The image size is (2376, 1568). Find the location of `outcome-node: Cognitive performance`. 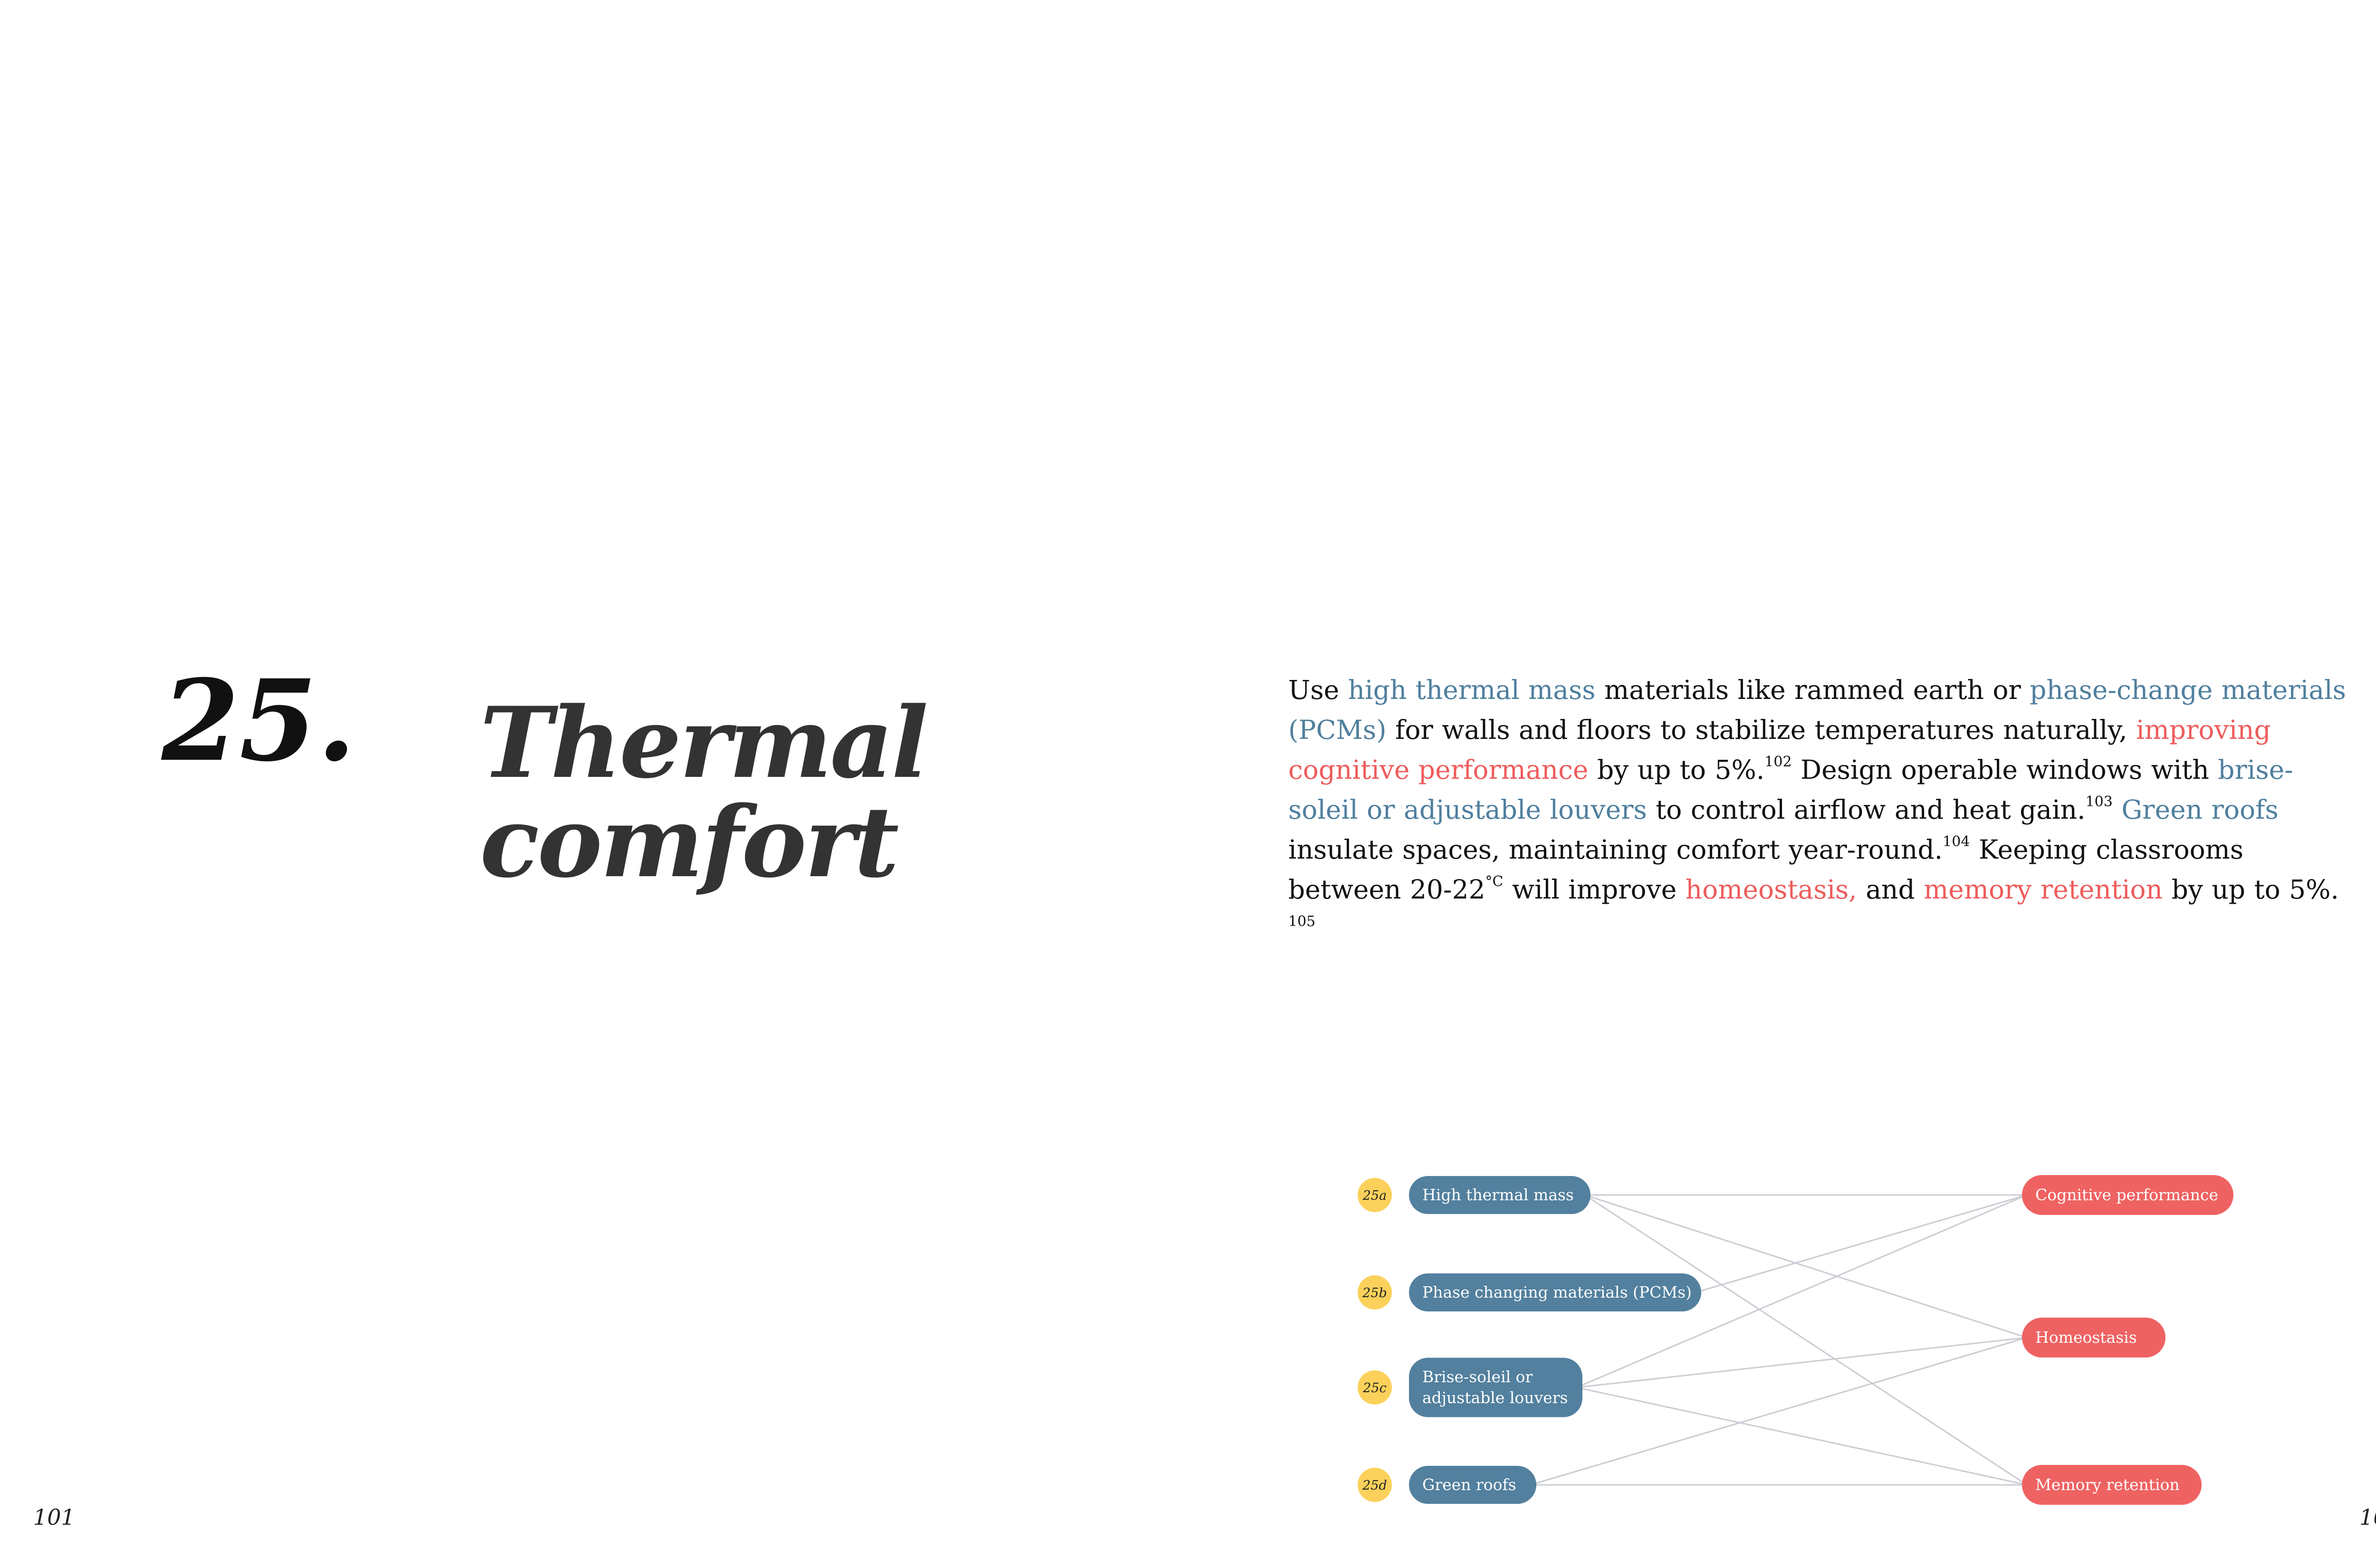

outcome-node: Cognitive performance is located at coordinates (2127, 1195).